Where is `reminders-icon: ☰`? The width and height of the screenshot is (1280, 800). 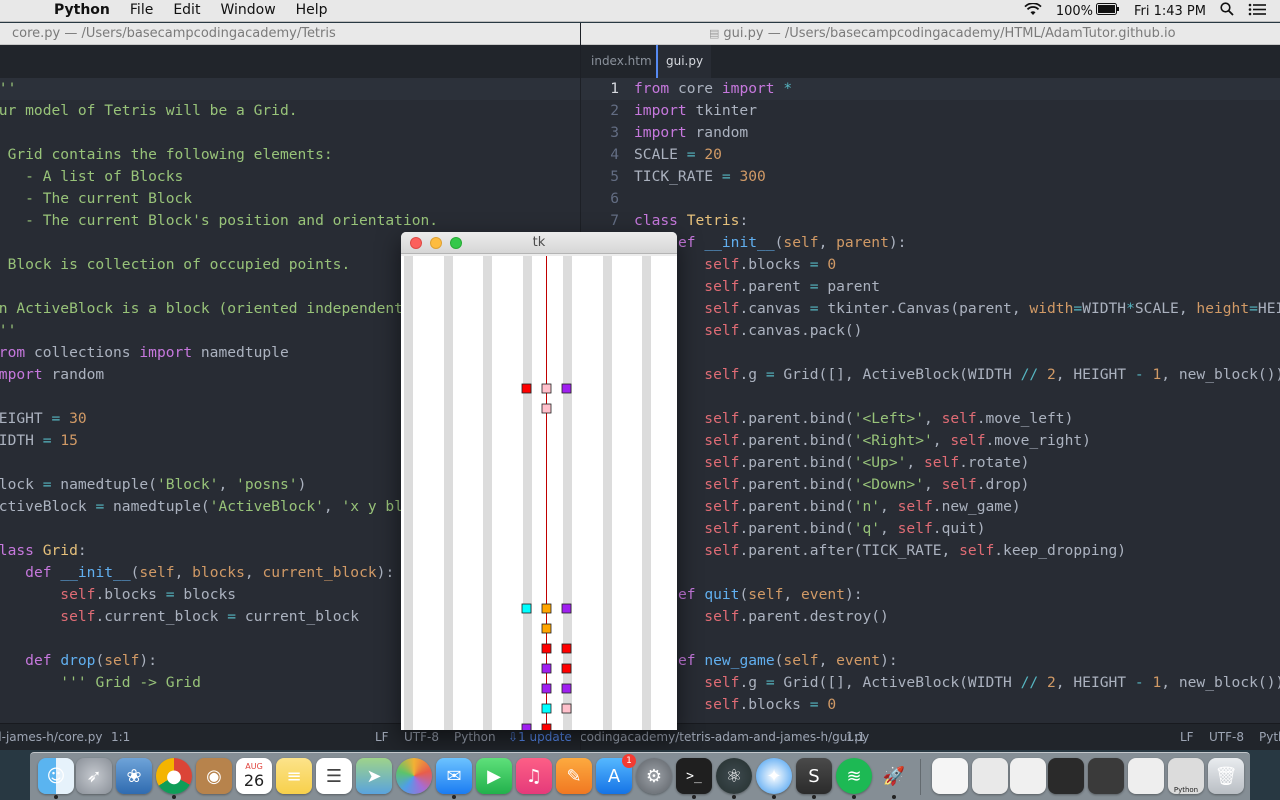 reminders-icon: ☰ is located at coordinates (334, 776).